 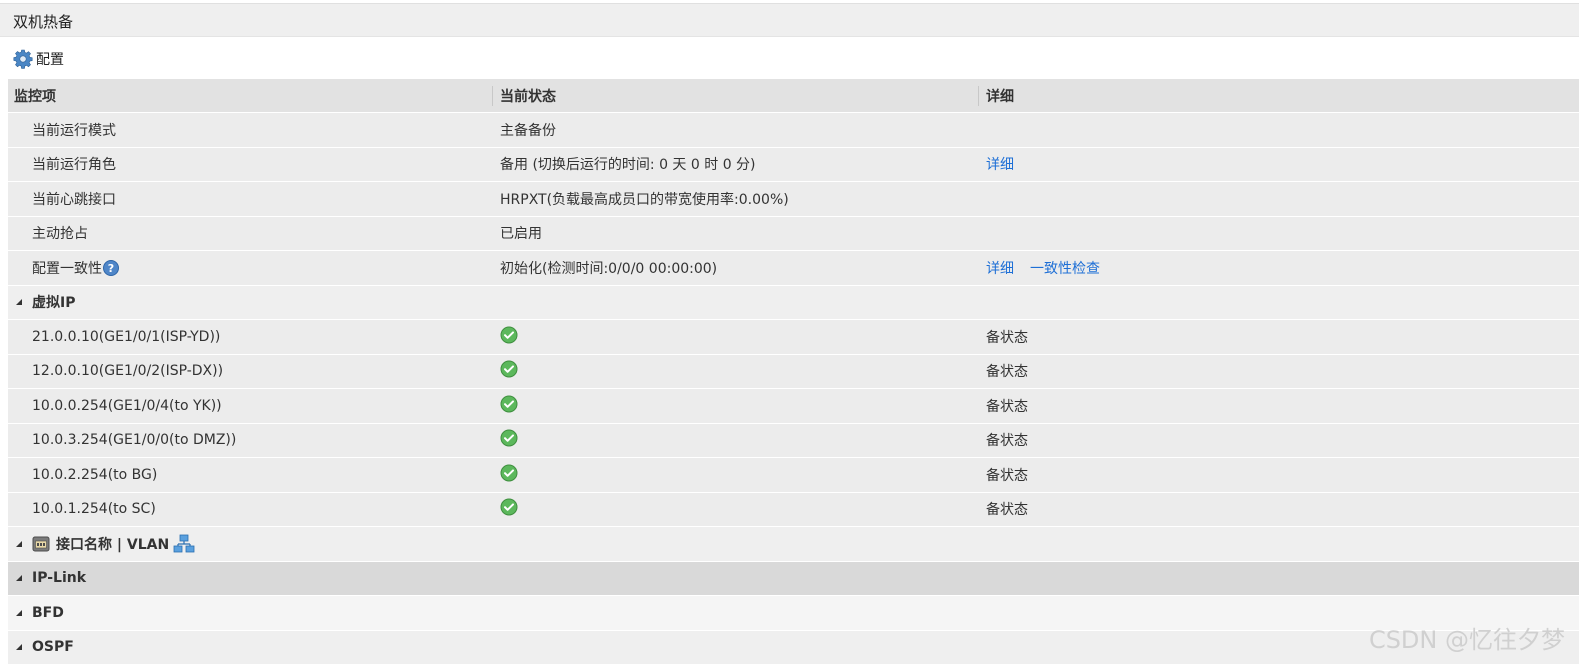 What do you see at coordinates (793, 199) in the screenshot?
I see `table-row: 当前心跳接口 HRPXT(负载最高成员口的带宽使用率:0.00%)` at bounding box center [793, 199].